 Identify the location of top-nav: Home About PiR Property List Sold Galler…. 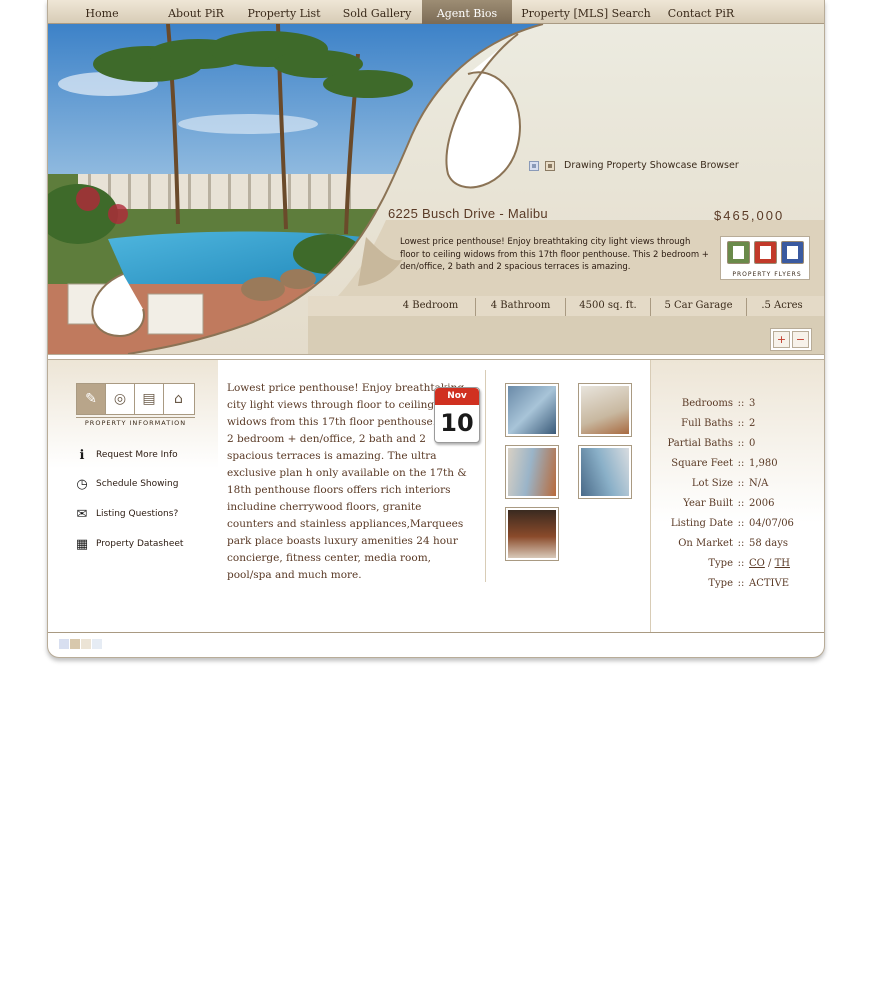
(436, 12).